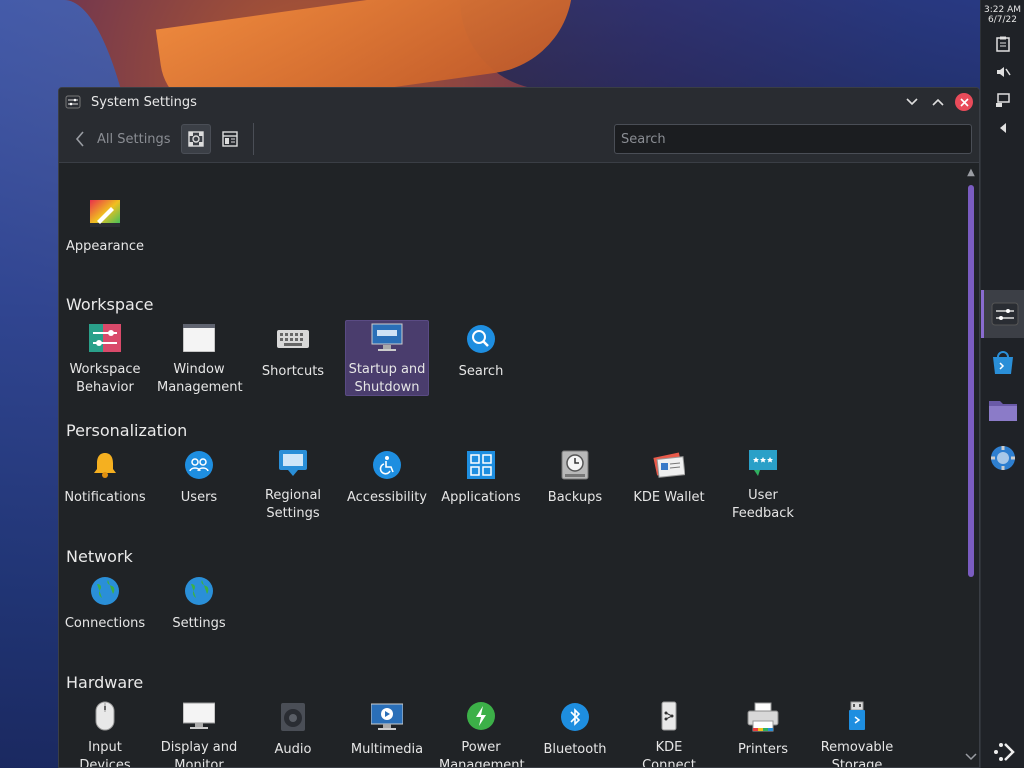 This screenshot has width=1024, height=768. I want to click on item-printers: Printers, so click(763, 733).